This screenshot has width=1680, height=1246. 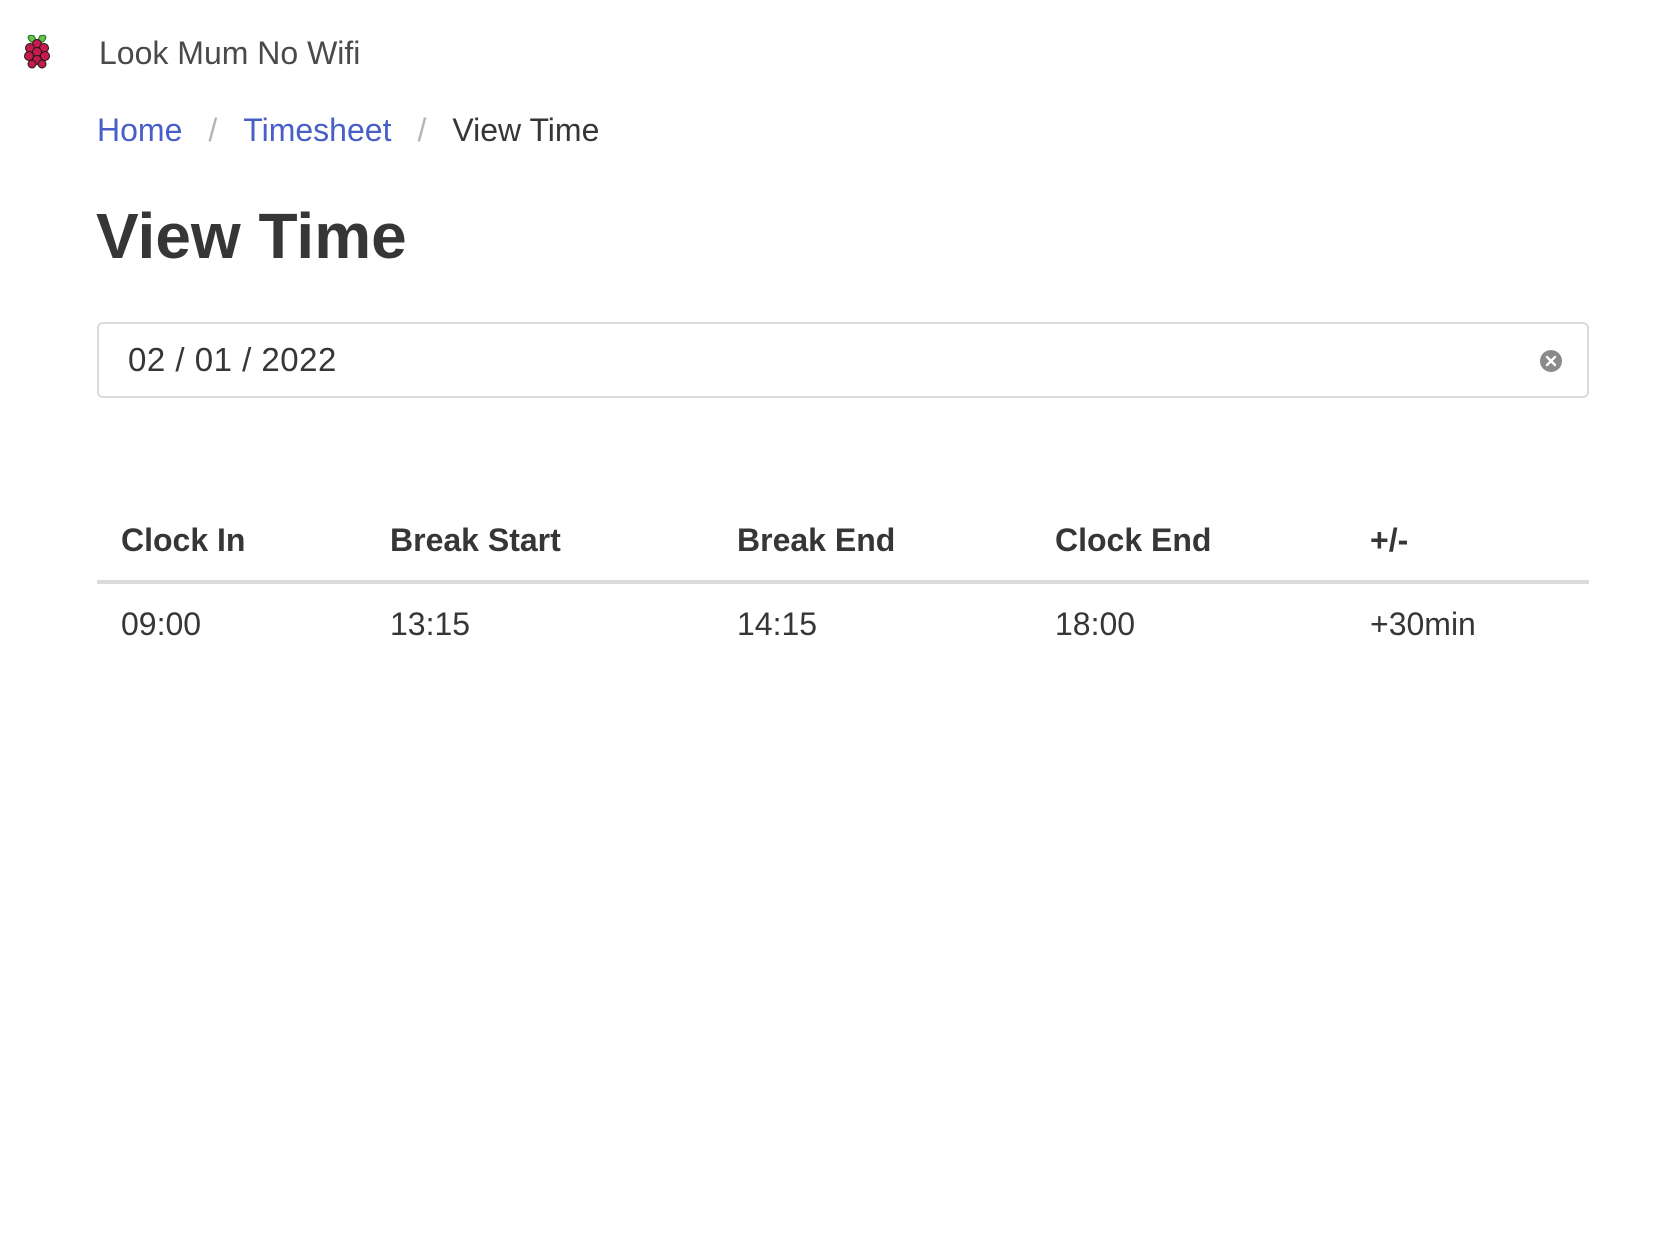 I want to click on date-input: 02 / 01 / 2022, so click(x=843, y=360).